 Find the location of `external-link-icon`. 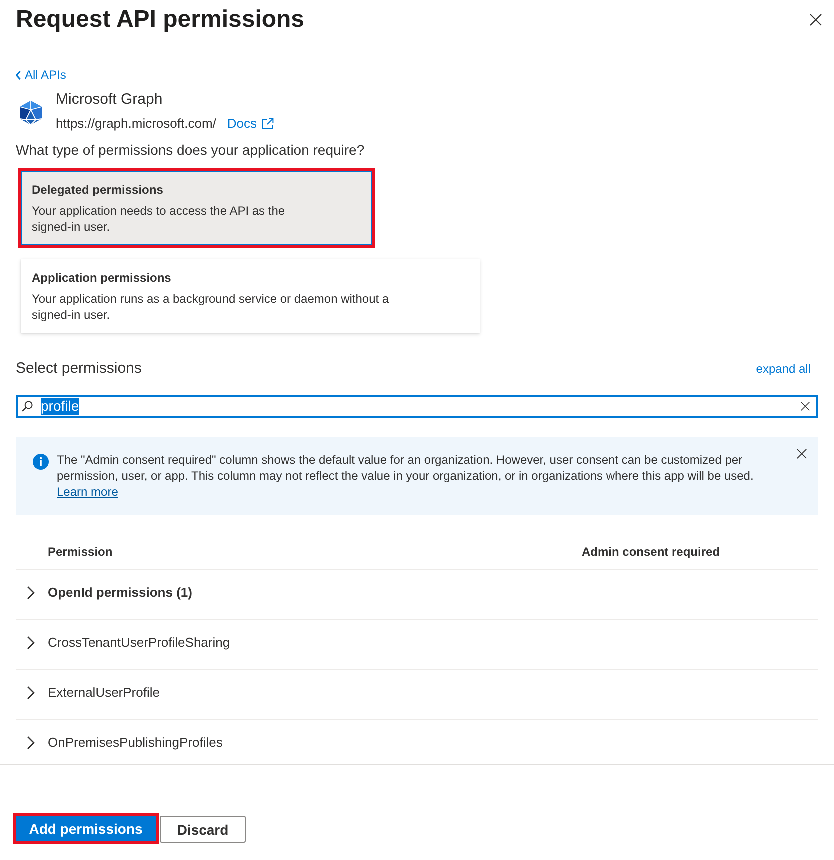

external-link-icon is located at coordinates (268, 124).